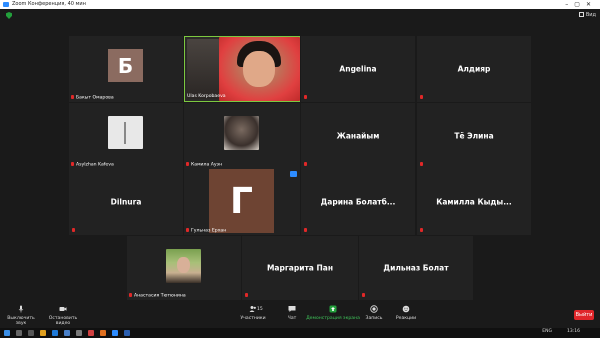 Image resolution: width=600 pixels, height=338 pixels. I want to click on participant-tile: Angelina, so click(358, 69).